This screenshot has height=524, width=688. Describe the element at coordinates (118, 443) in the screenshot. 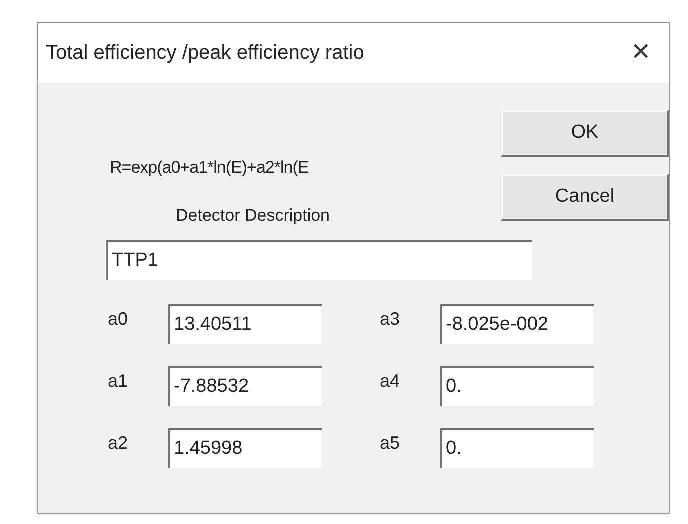

I see `coefficient-label: a2` at that location.